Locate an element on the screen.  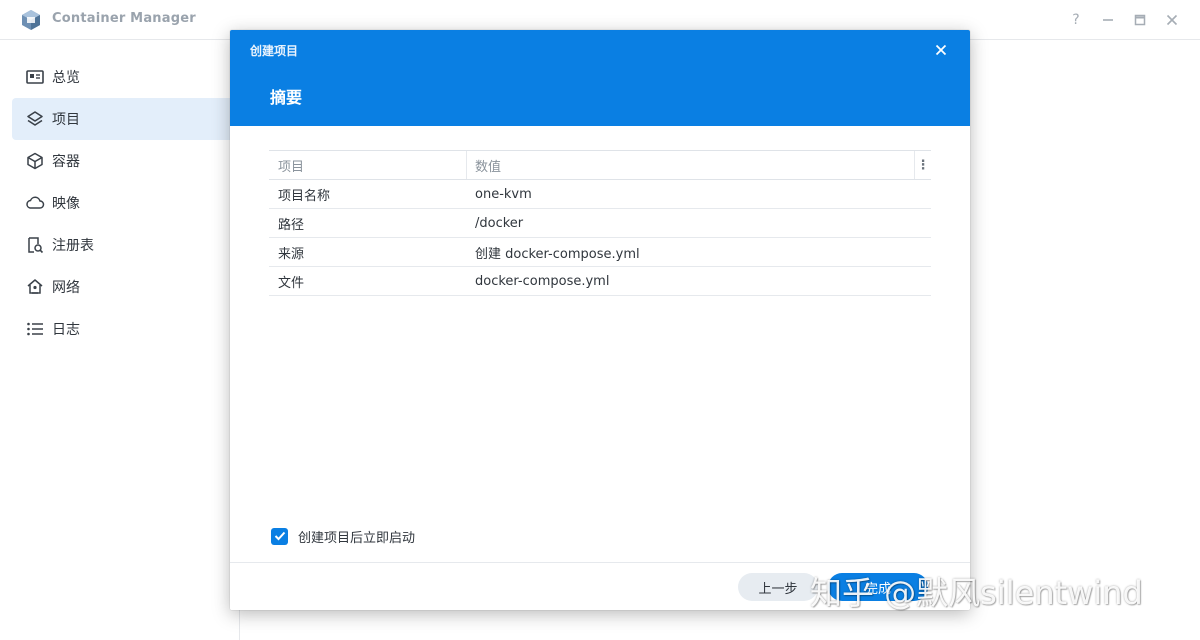
row-key: 项目名称 is located at coordinates (304, 196).